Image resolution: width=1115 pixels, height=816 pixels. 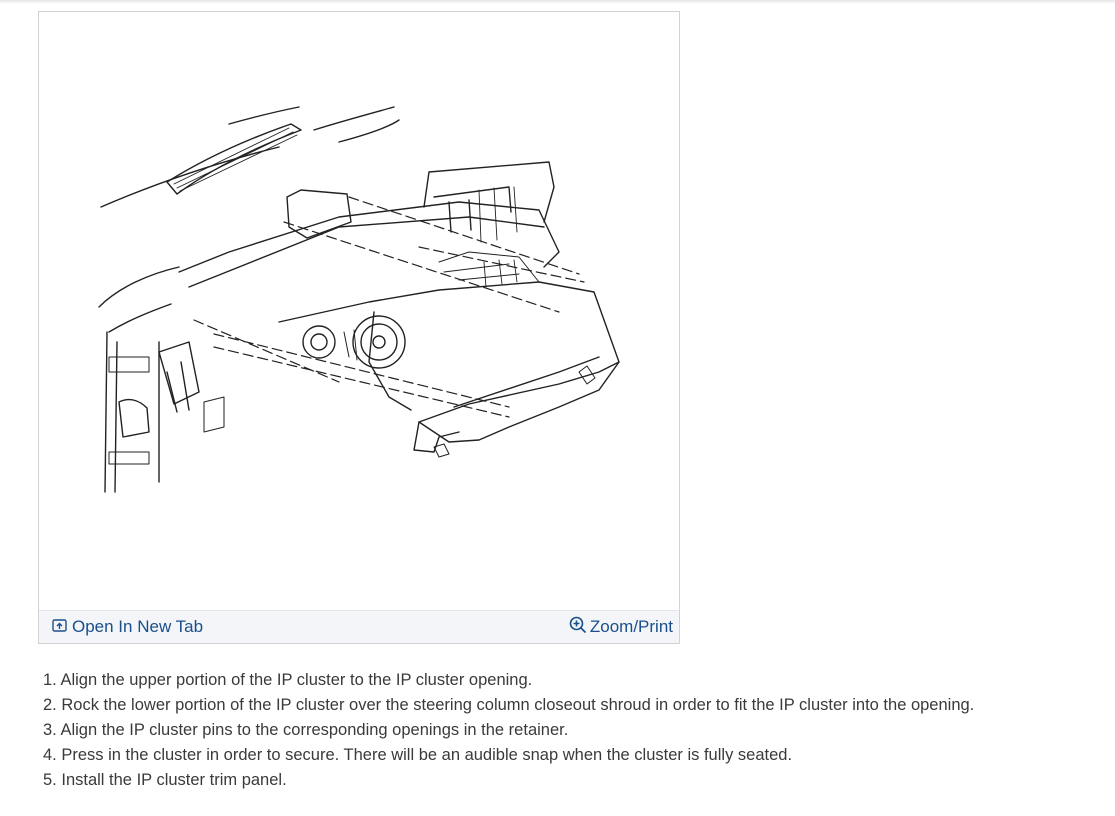 I want to click on zoom-in-icon, so click(x=578, y=627).